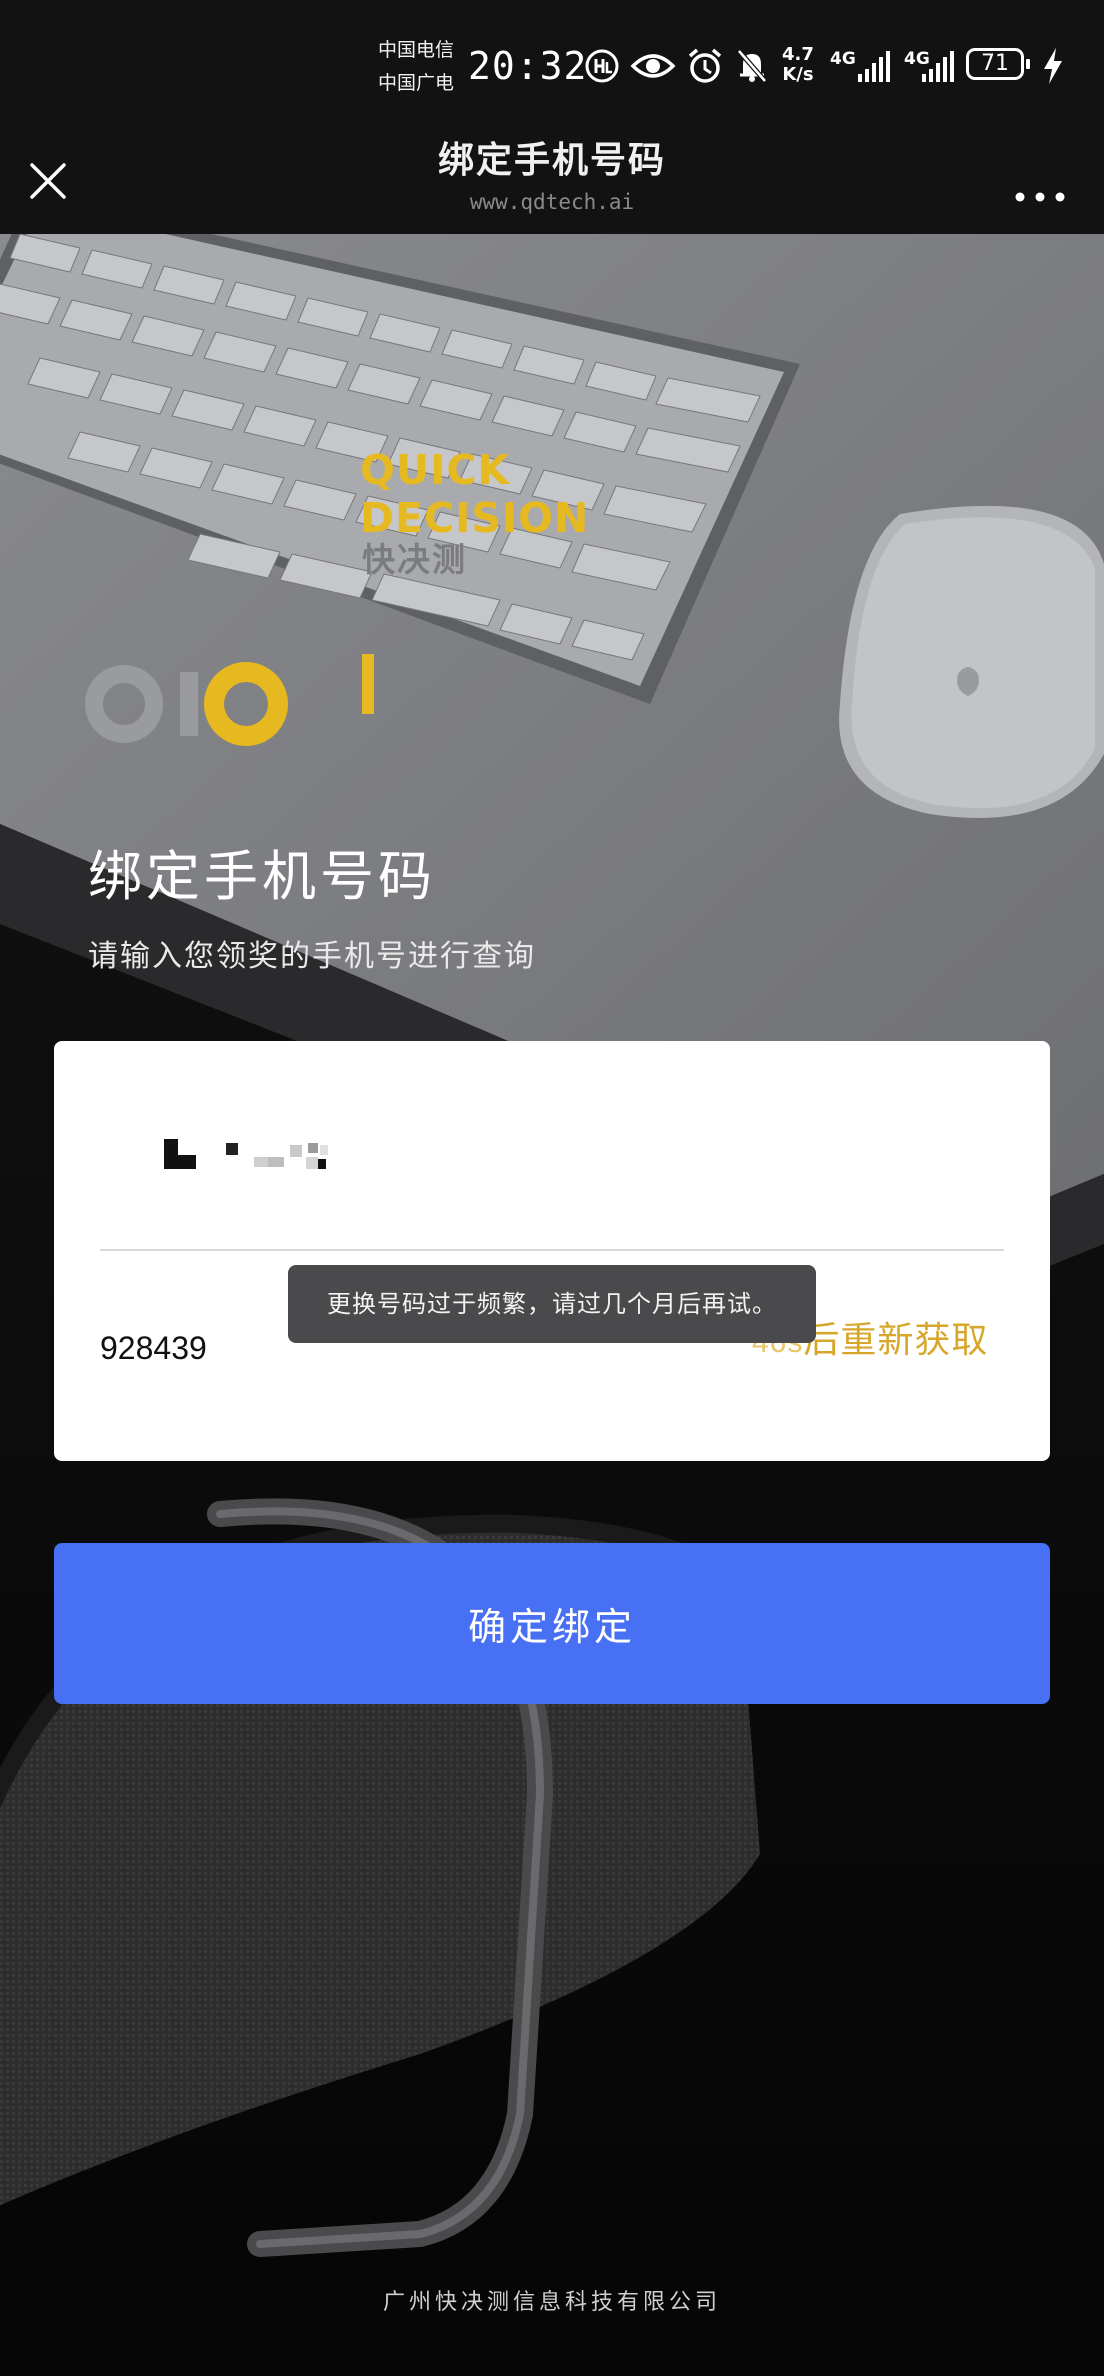  I want to click on footer-company: 广州快决测信息科技有限公司, so click(551, 2302).